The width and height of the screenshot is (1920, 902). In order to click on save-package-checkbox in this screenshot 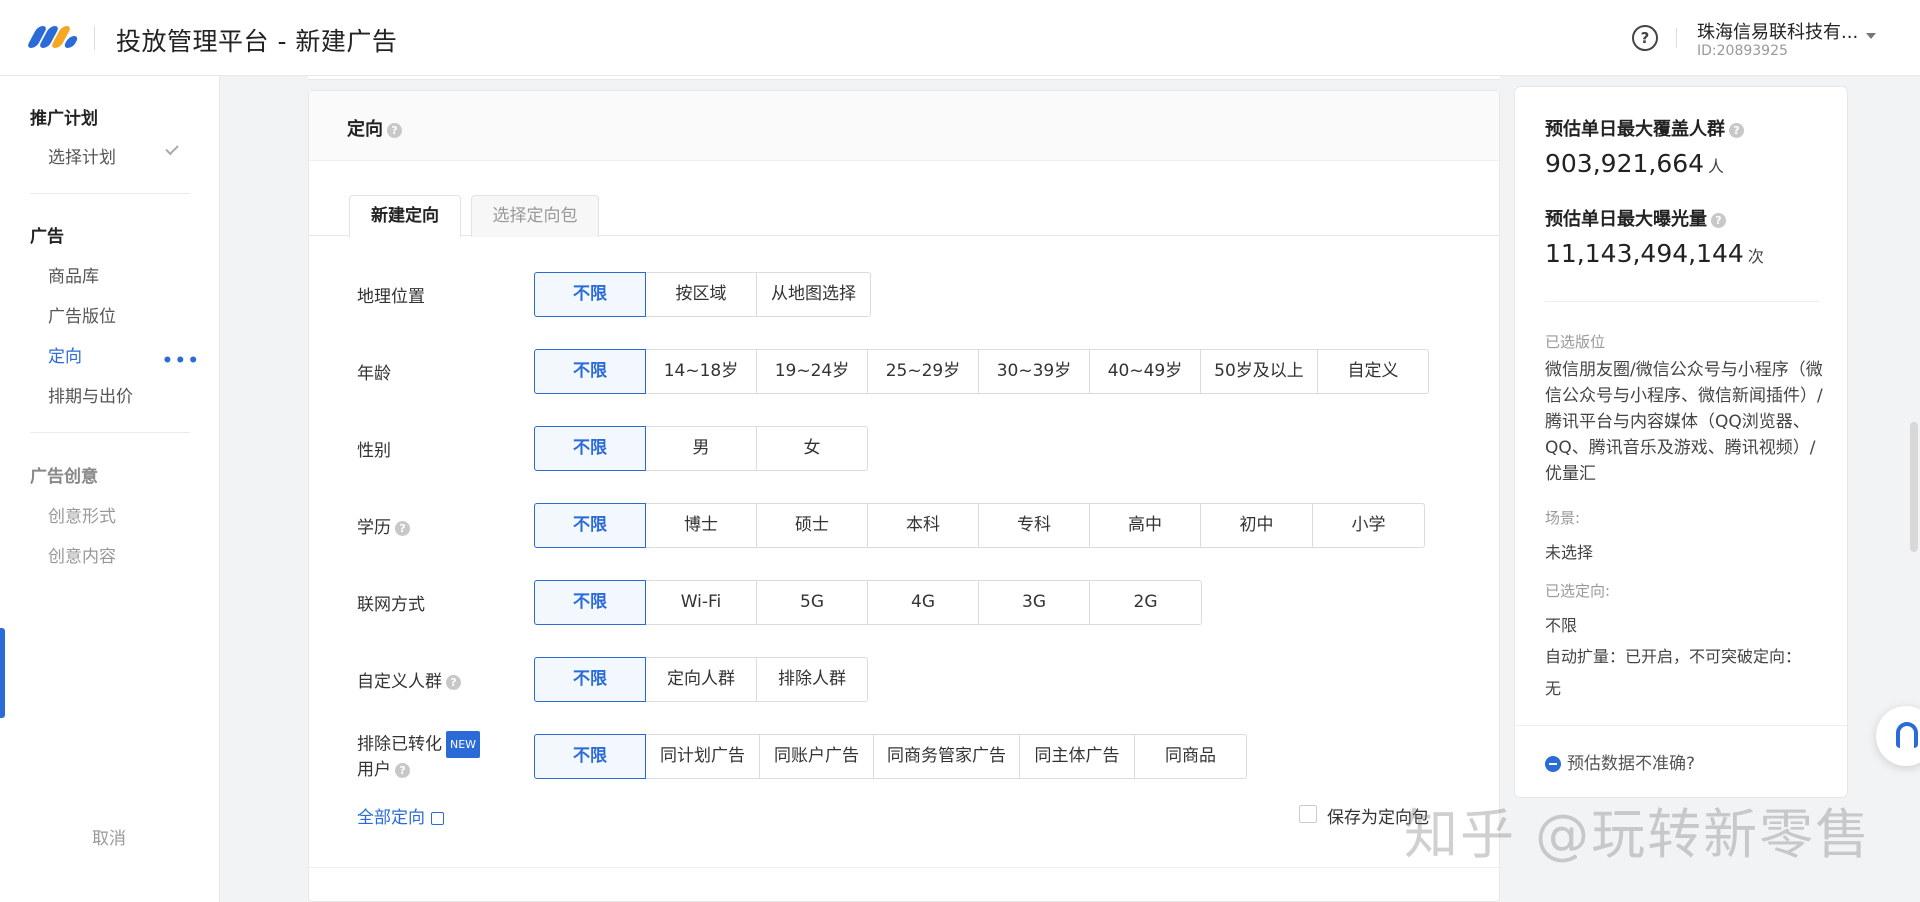, I will do `click(1308, 814)`.